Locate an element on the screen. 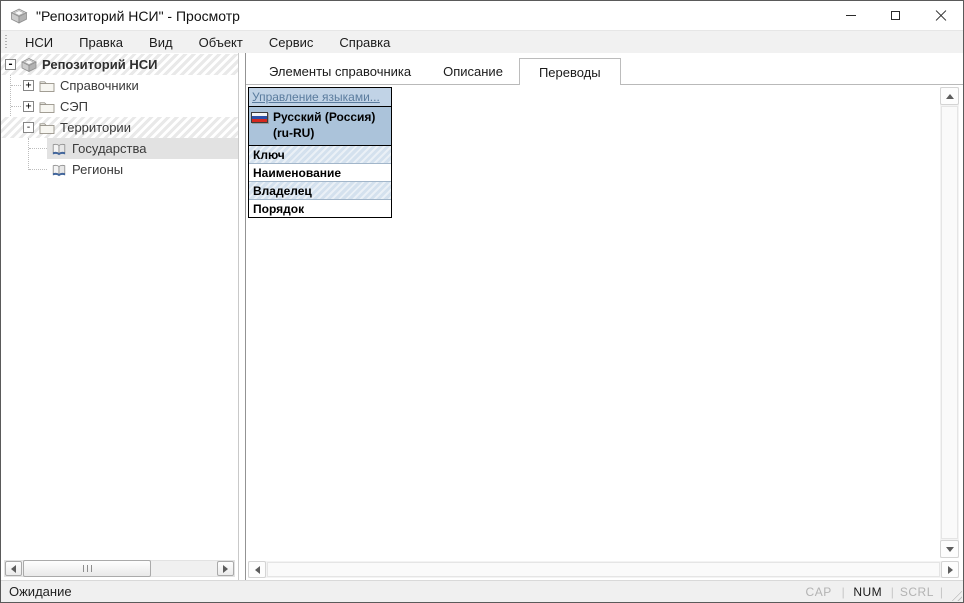  tree-item-sep: + СЭП is located at coordinates (119, 106).